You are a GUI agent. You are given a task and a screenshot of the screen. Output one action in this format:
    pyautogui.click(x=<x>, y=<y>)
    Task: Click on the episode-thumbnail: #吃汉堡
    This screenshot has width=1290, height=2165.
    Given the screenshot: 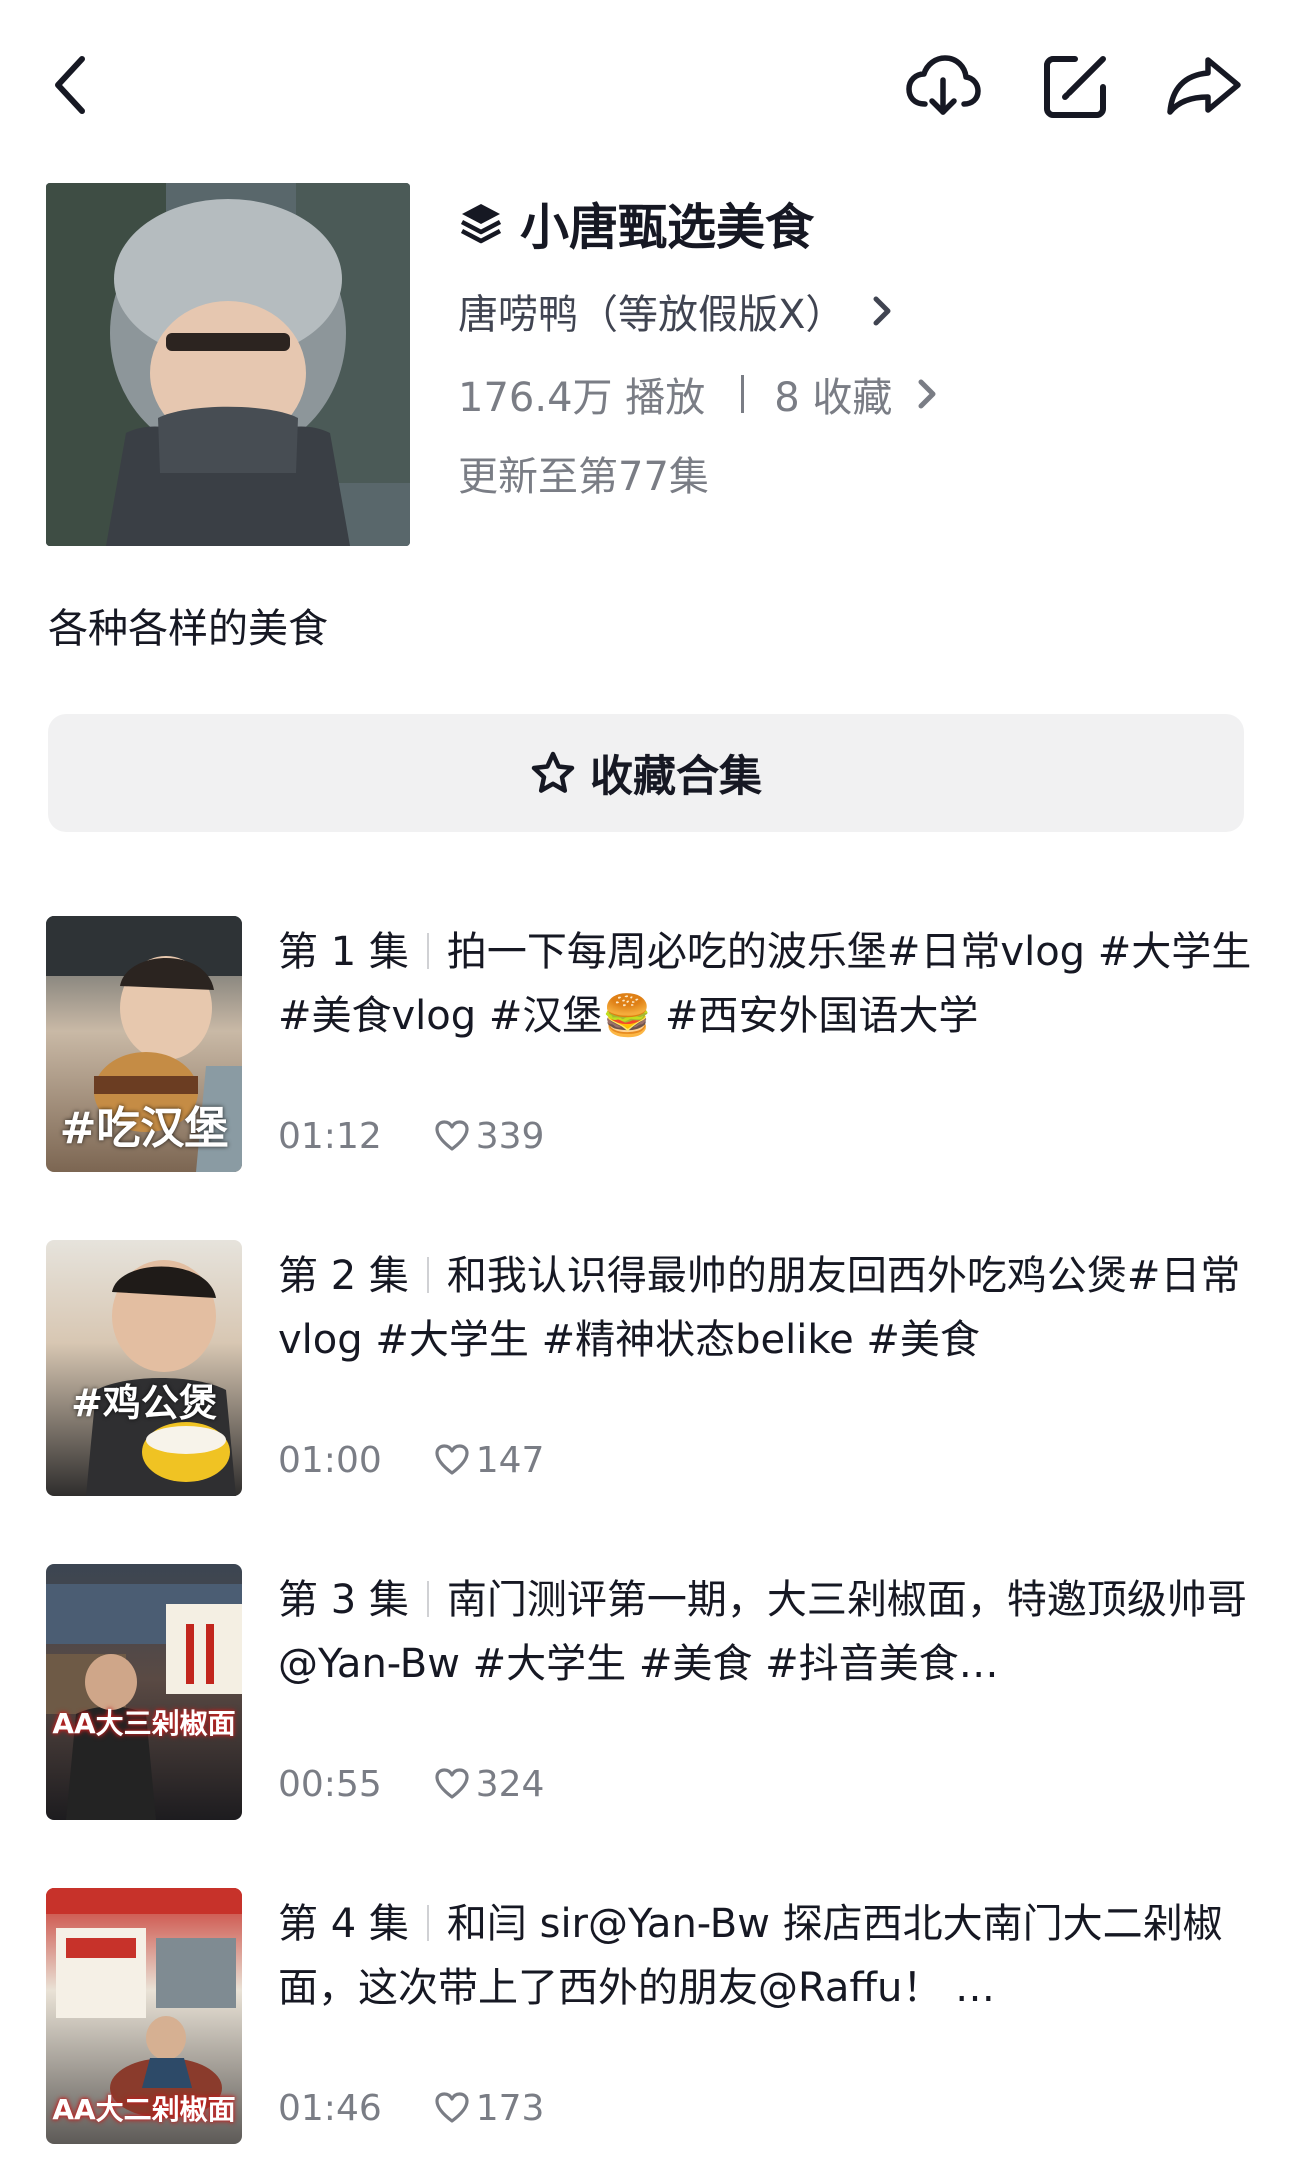 What is the action you would take?
    pyautogui.click(x=144, y=1044)
    